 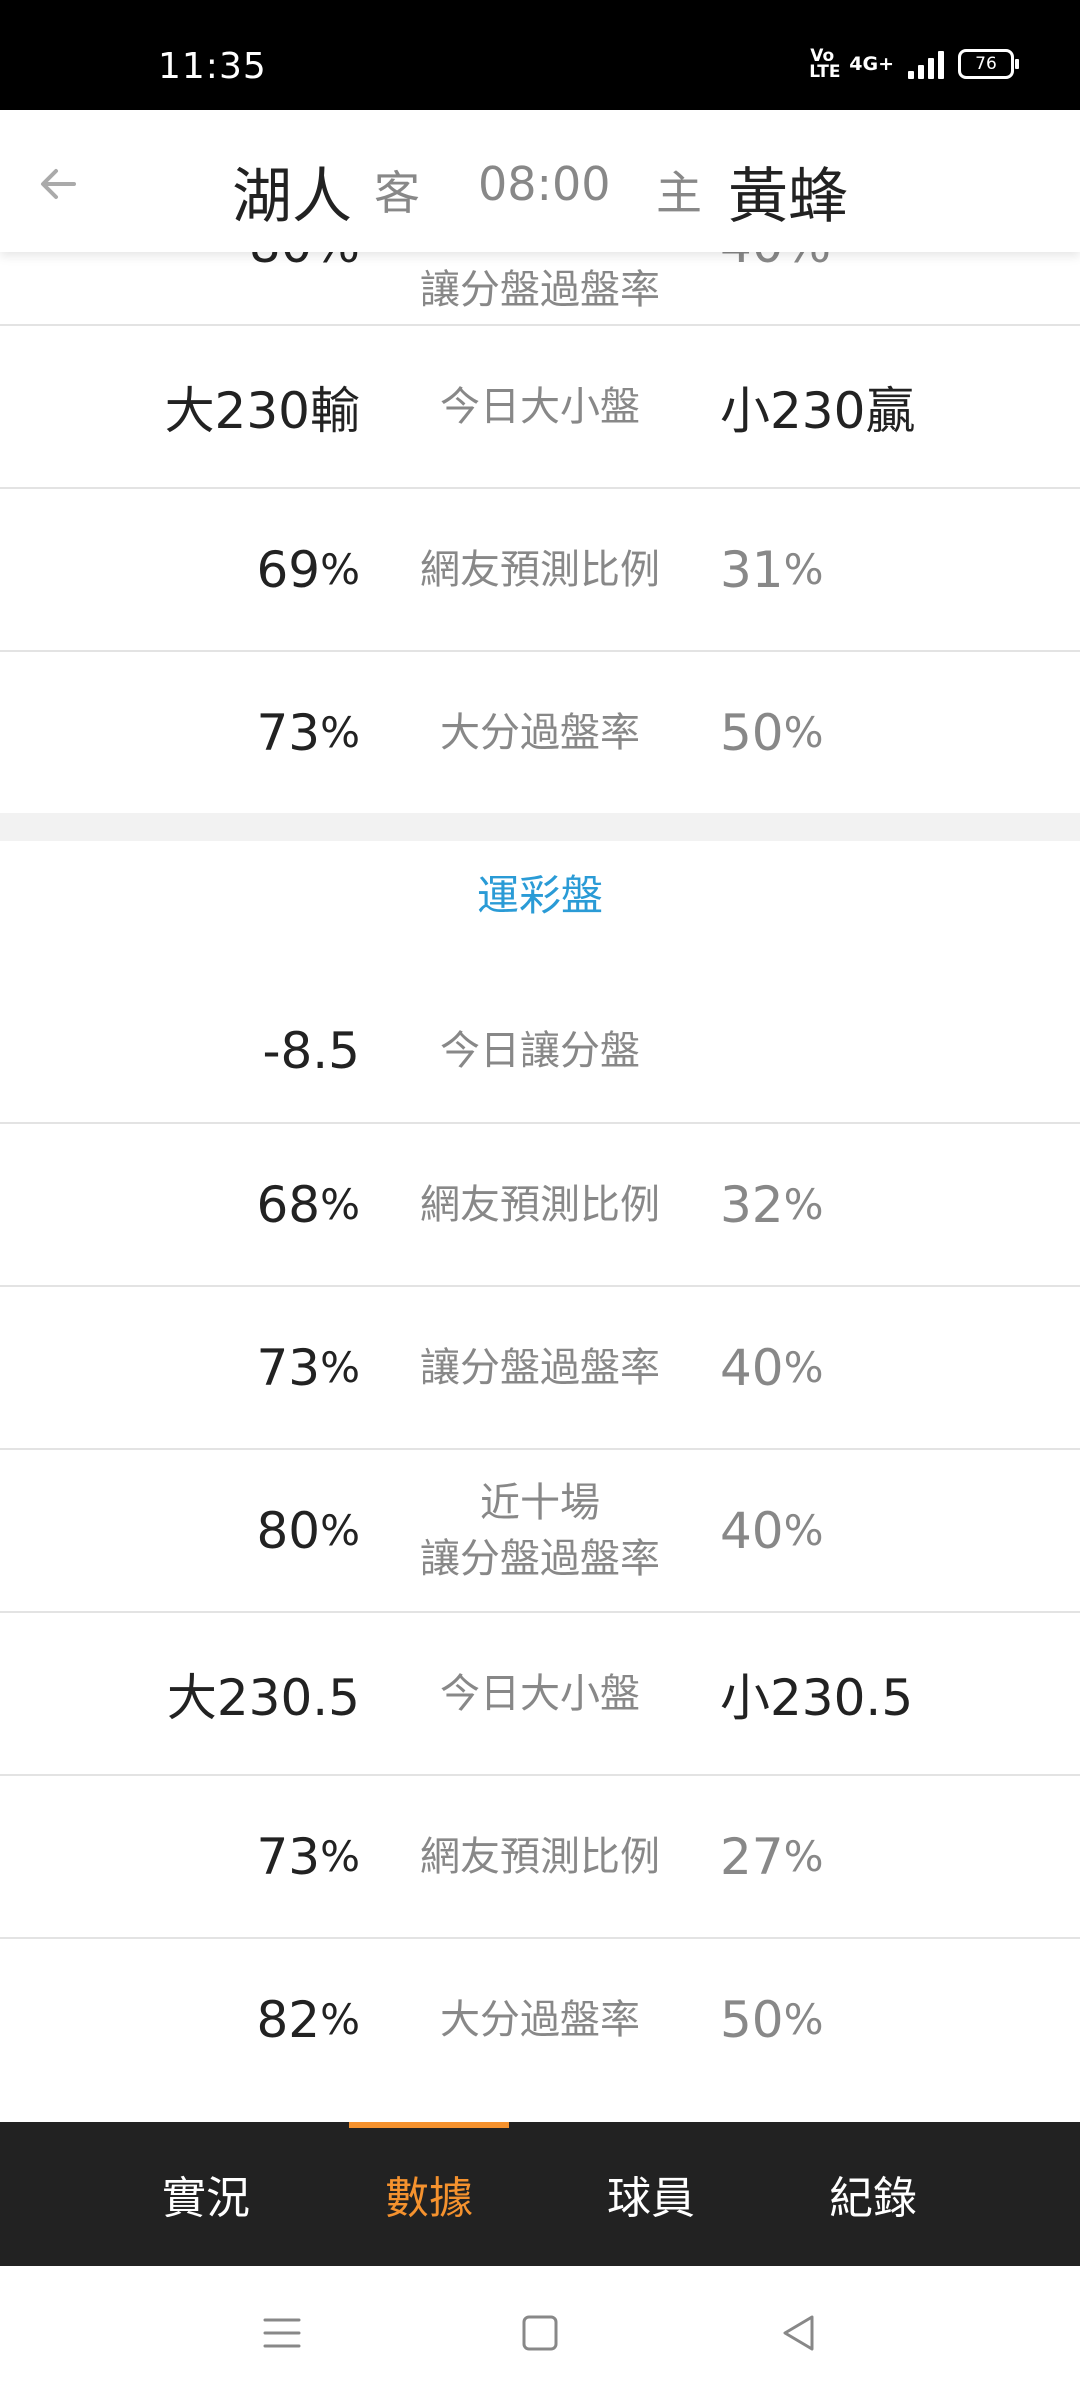 What do you see at coordinates (58, 184) in the screenshot?
I see `back-arrow-icon` at bounding box center [58, 184].